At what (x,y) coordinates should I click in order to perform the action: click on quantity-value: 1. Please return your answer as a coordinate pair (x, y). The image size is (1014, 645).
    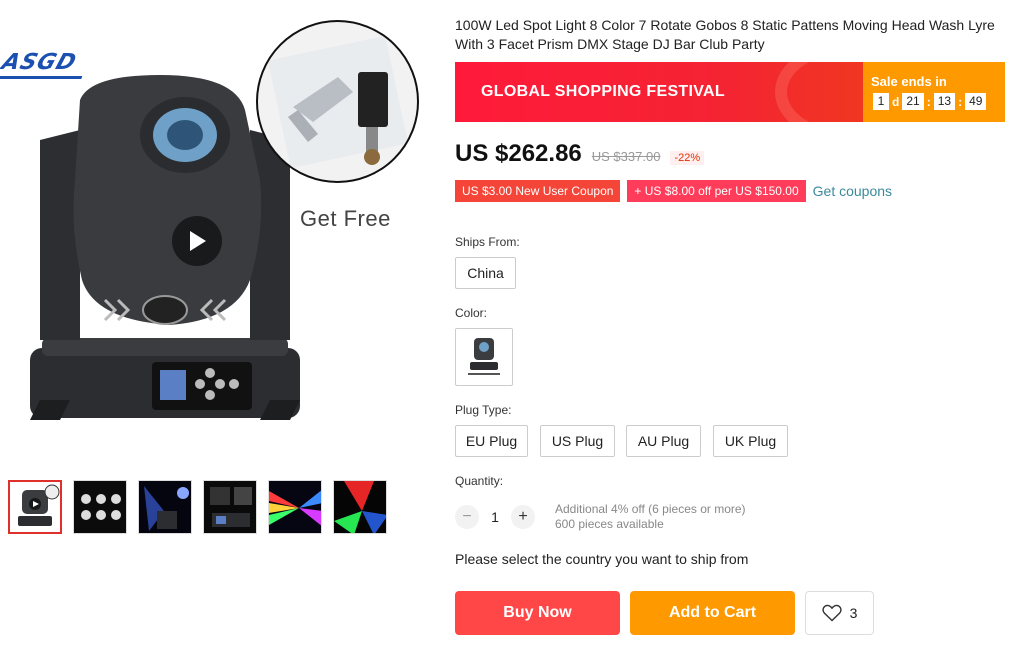
    Looking at the image, I should click on (495, 517).